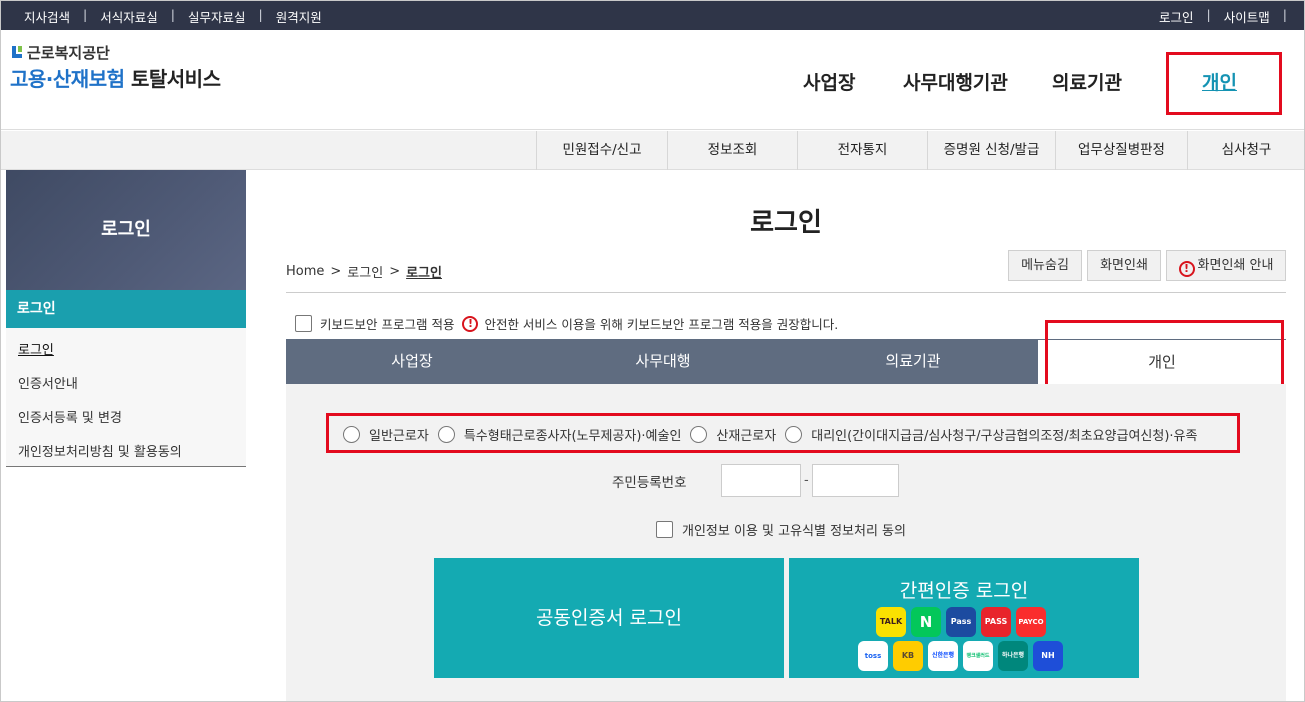  Describe the element at coordinates (1045, 265) in the screenshot. I see `hide-menu-button: 메뉴숨김` at that location.